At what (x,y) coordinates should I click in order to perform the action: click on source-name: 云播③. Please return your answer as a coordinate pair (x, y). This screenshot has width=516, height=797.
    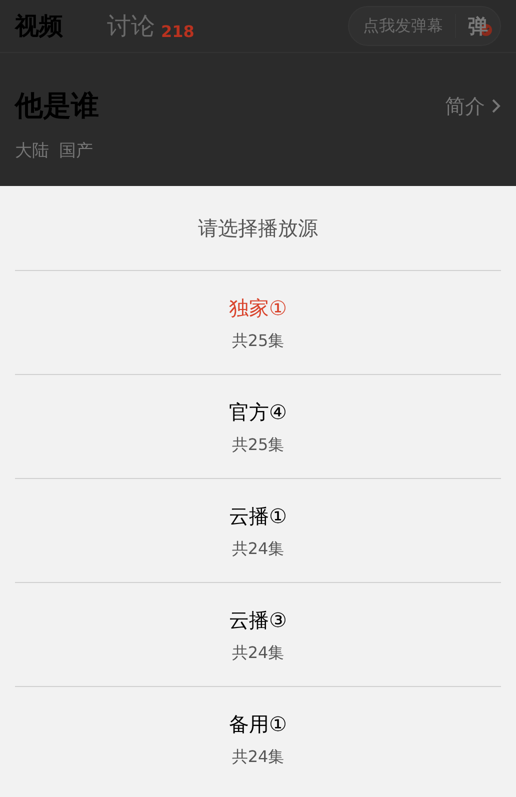
    Looking at the image, I should click on (258, 620).